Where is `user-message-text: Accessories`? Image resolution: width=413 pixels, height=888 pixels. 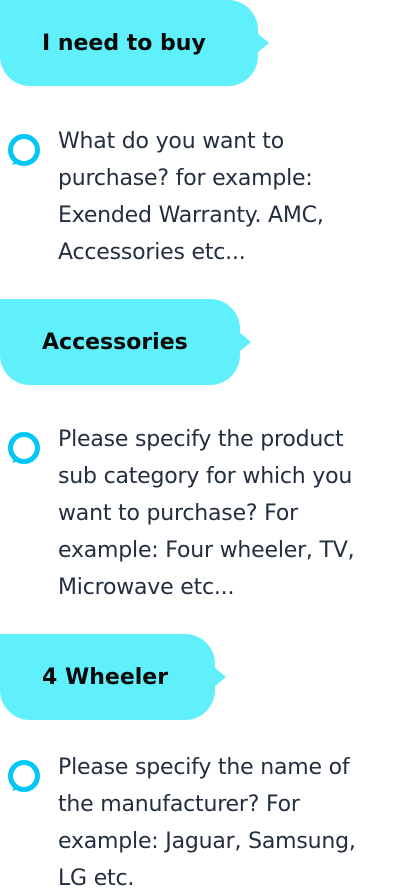
user-message-text: Accessories is located at coordinates (115, 342).